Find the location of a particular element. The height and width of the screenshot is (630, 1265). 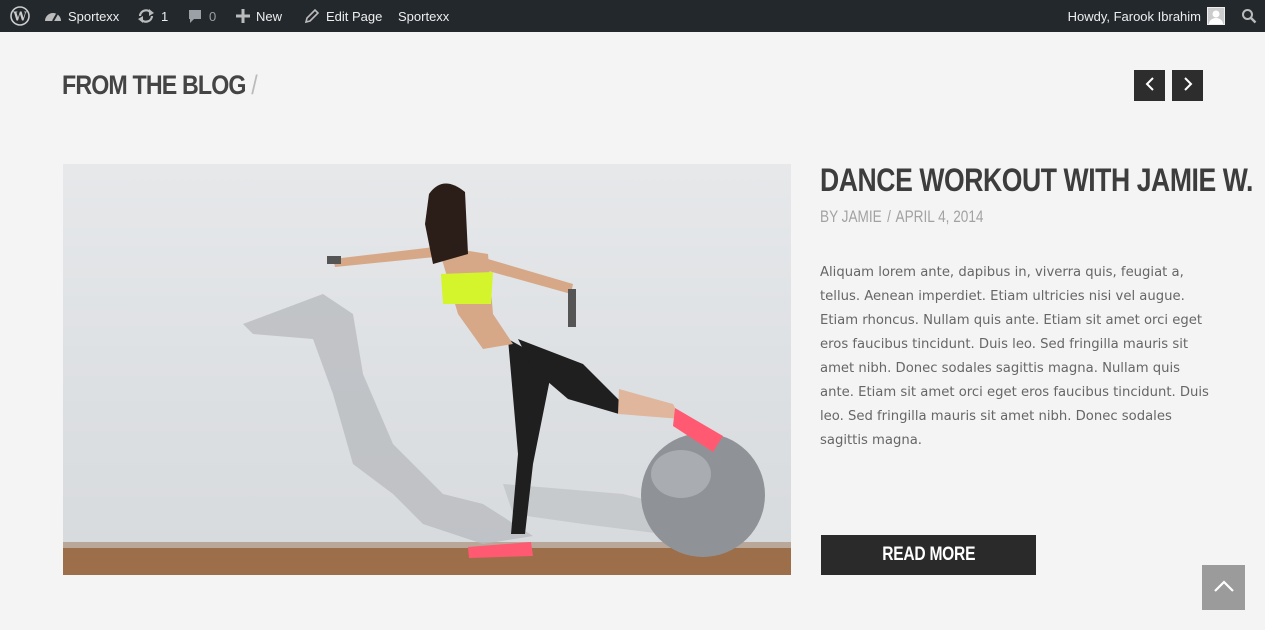

chevron-left-icon is located at coordinates (1150, 86).